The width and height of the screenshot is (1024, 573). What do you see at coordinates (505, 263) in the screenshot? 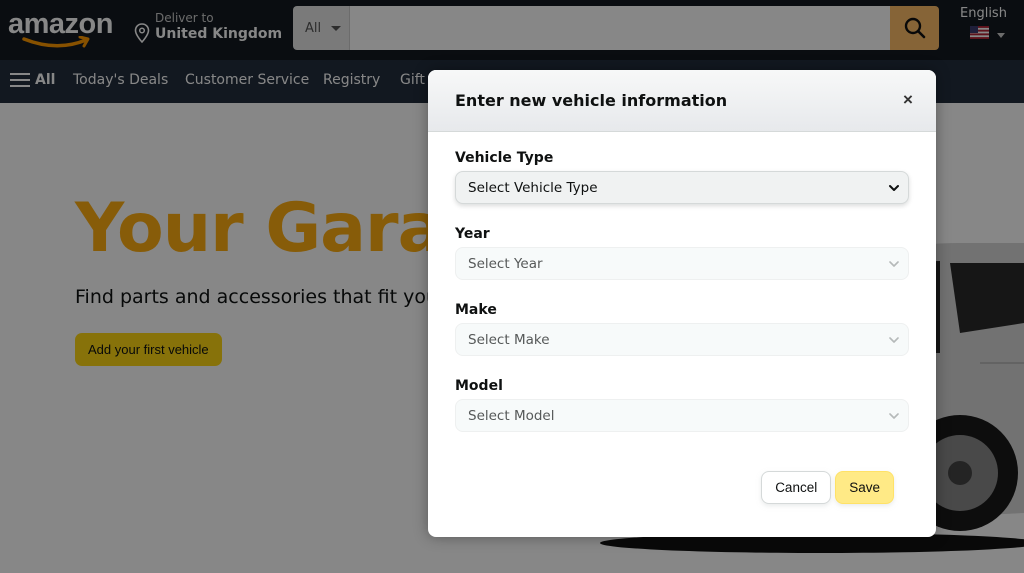
I see `year-value: Select Year` at bounding box center [505, 263].